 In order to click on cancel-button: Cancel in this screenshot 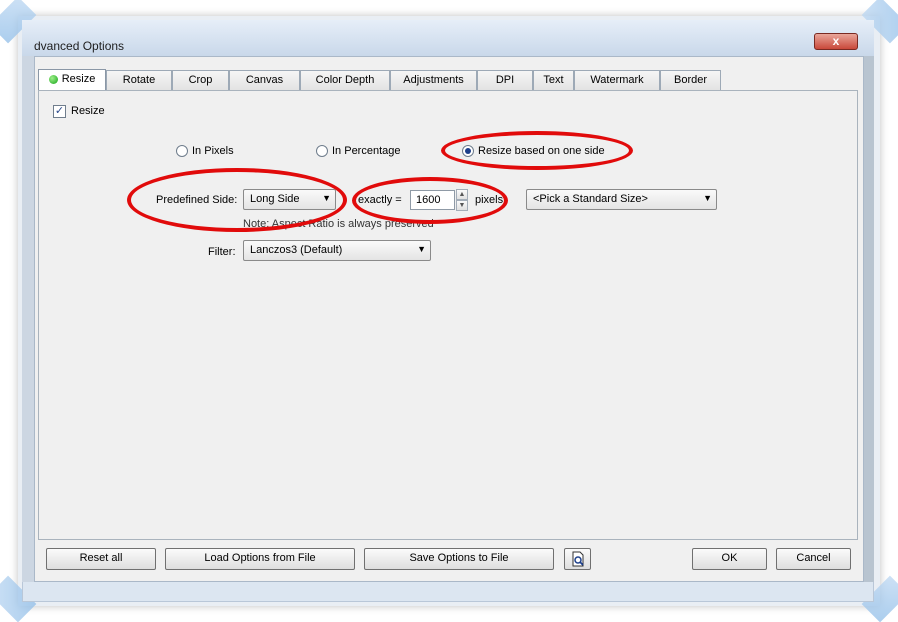, I will do `click(813, 559)`.